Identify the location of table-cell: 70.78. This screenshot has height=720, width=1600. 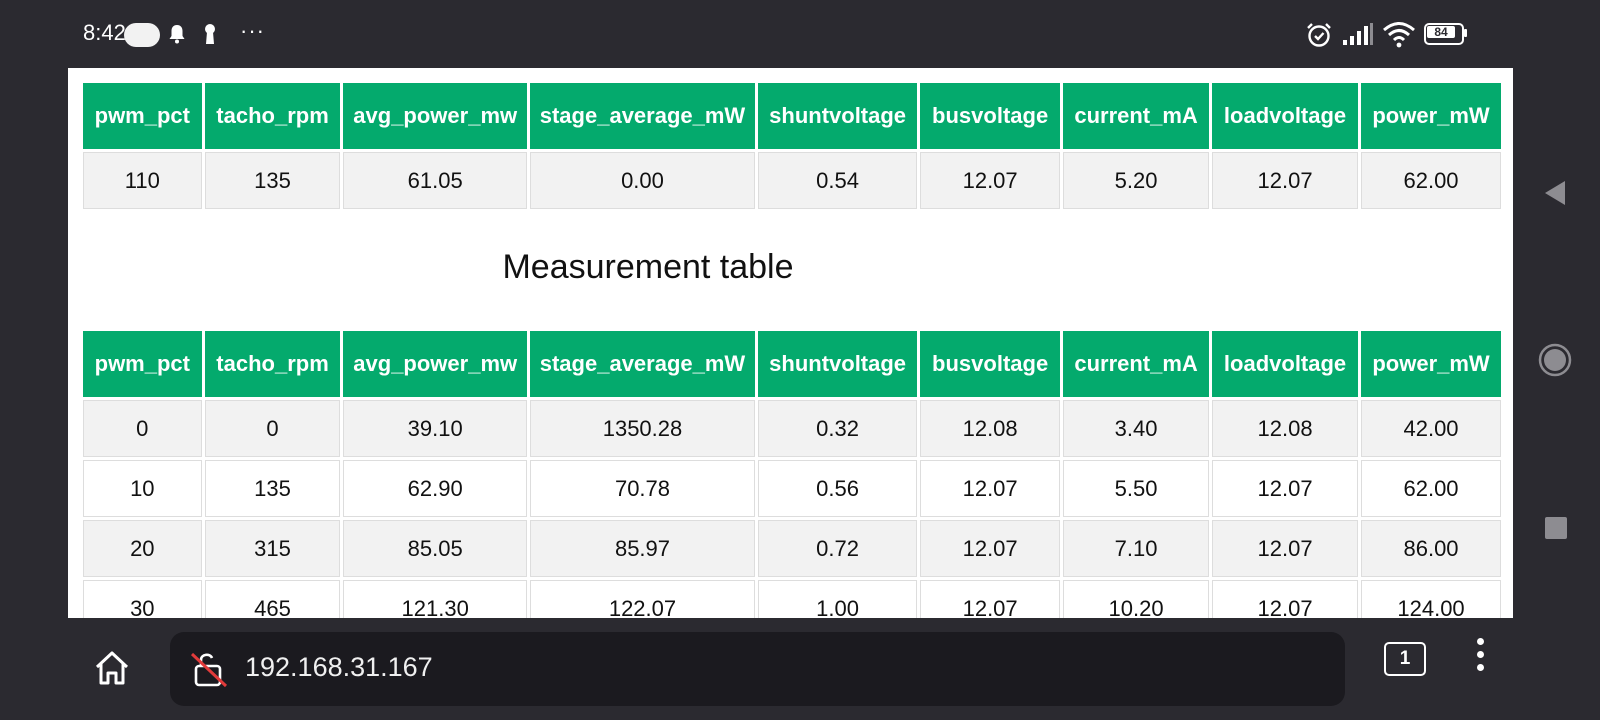
(642, 488).